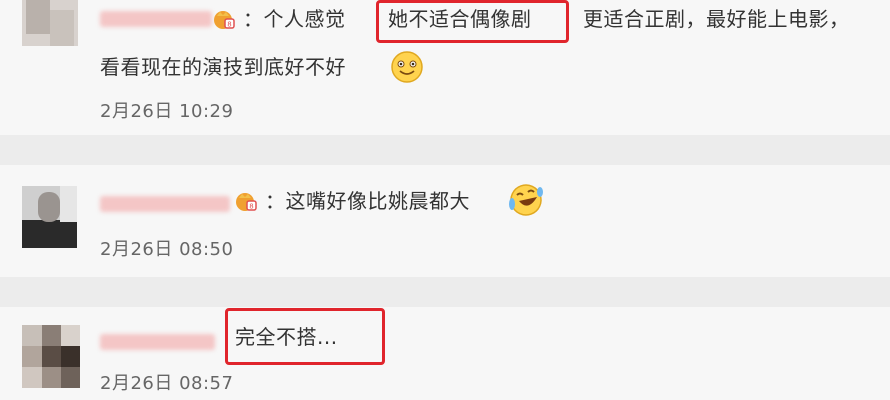  I want to click on comment-time: 2月26日 10:29, so click(167, 111).